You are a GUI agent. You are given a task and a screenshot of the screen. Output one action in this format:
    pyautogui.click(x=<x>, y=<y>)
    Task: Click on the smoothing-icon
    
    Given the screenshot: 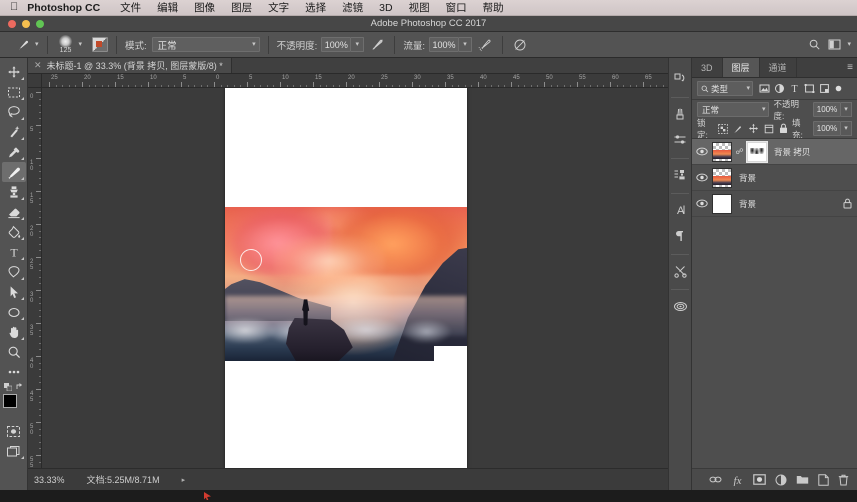 What is the action you would take?
    pyautogui.click(x=520, y=45)
    